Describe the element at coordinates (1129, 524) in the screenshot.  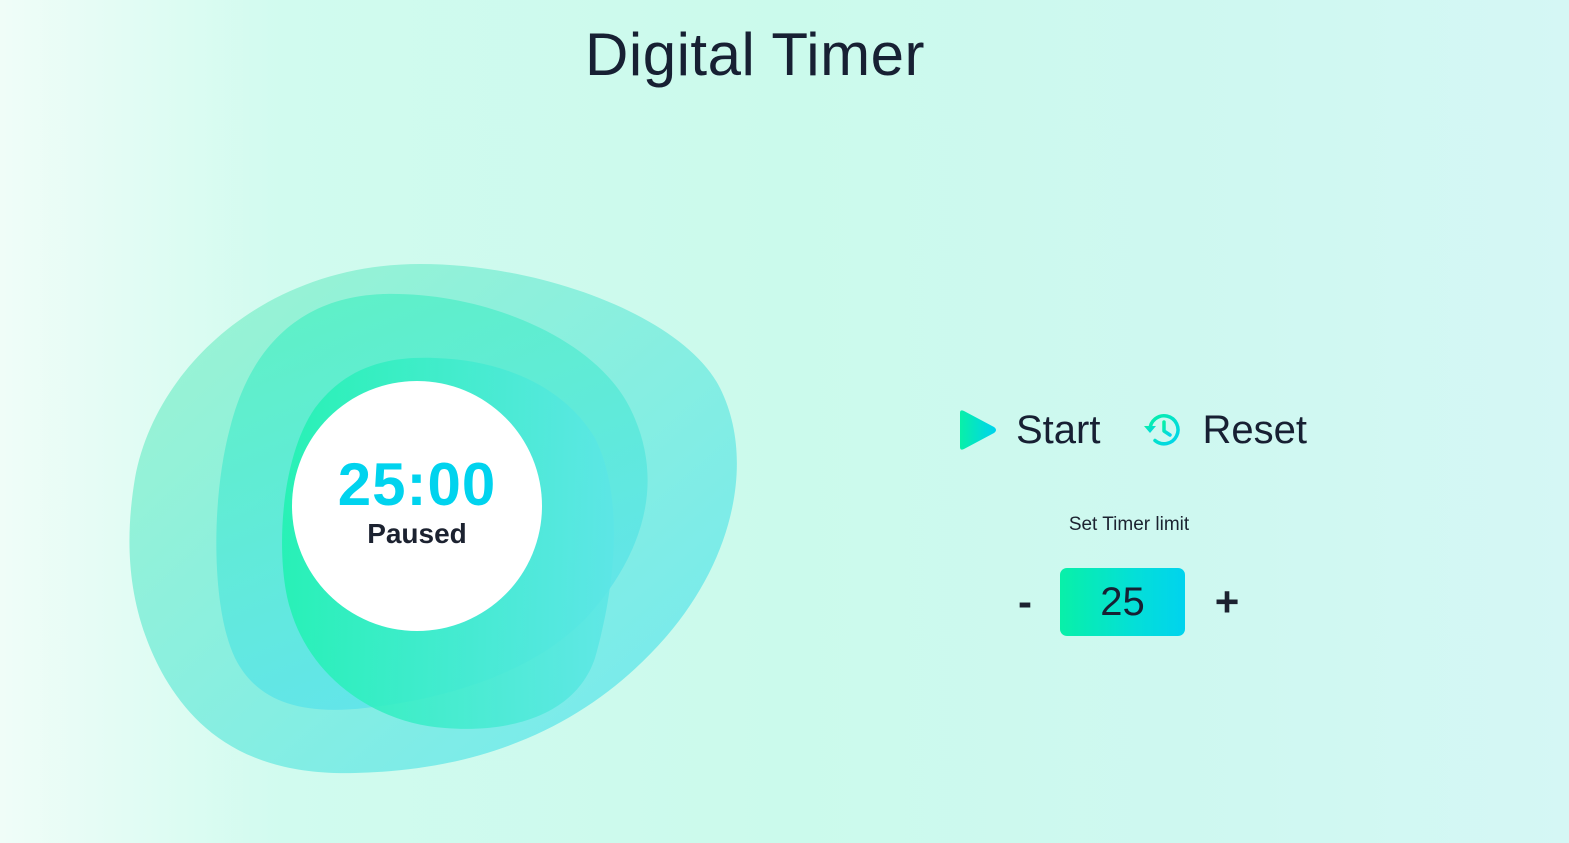
I see `timer-limit-label: Set Timer limit` at that location.